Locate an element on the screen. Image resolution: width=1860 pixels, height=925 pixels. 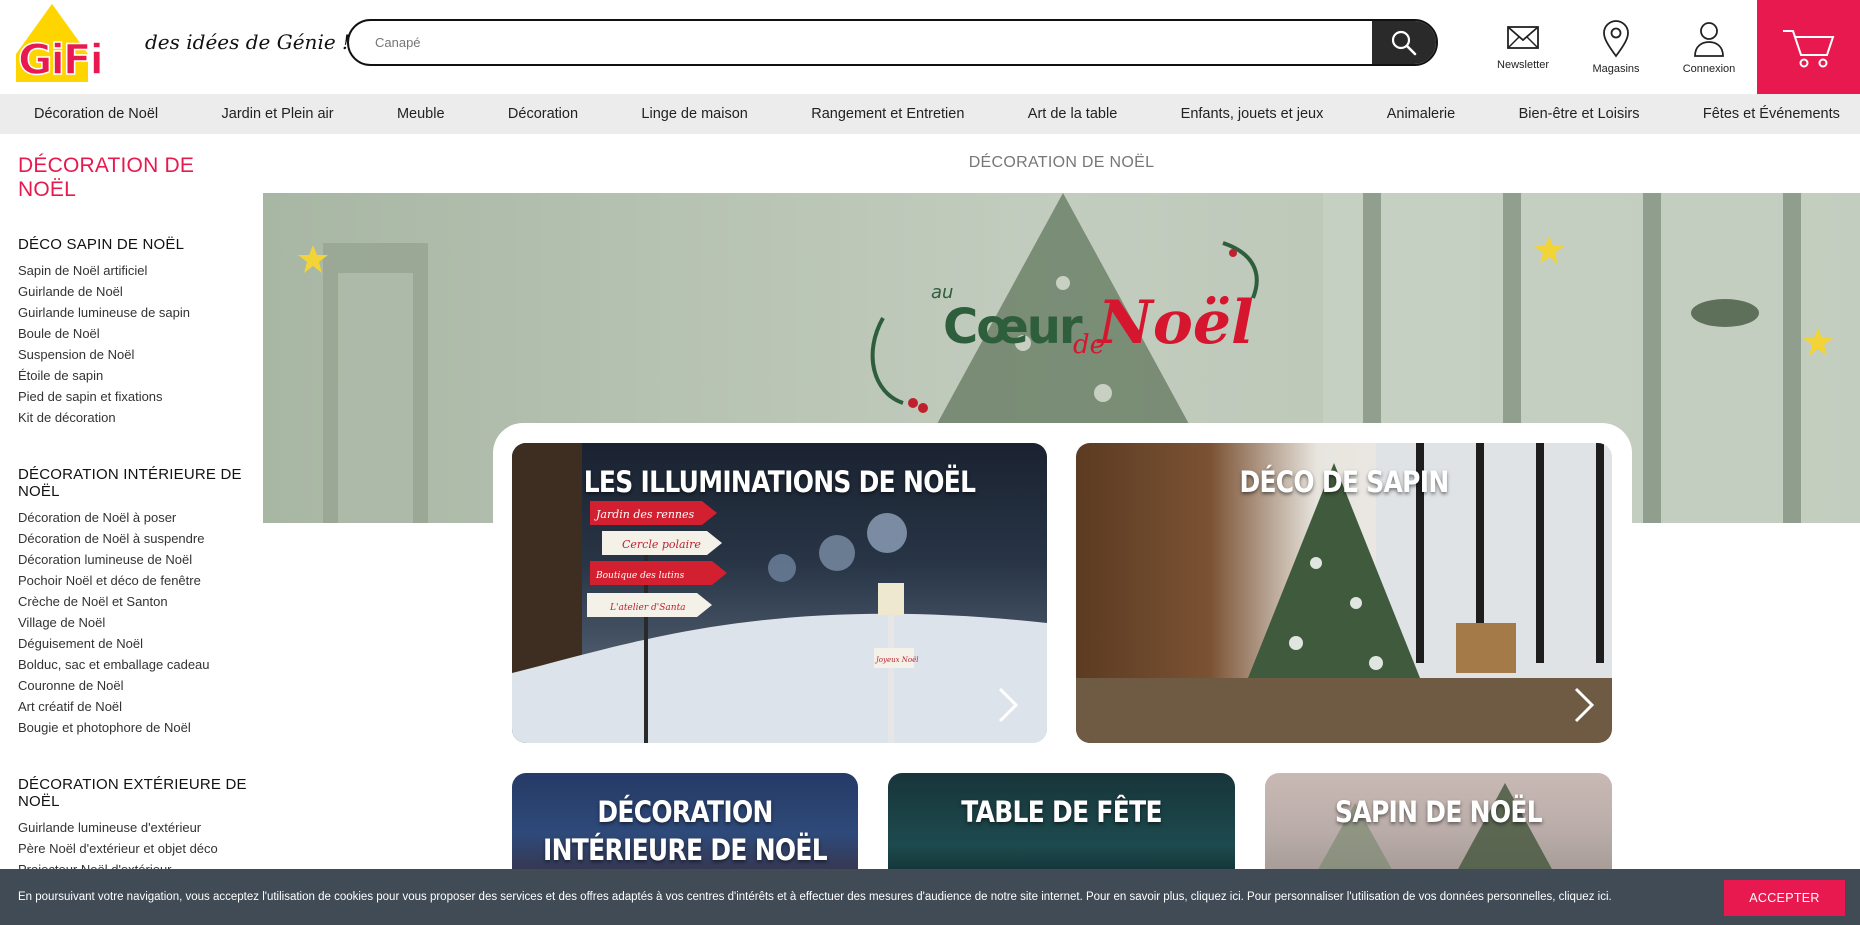
nav-item-art-de-la-table: Art de la table is located at coordinates (1072, 114).